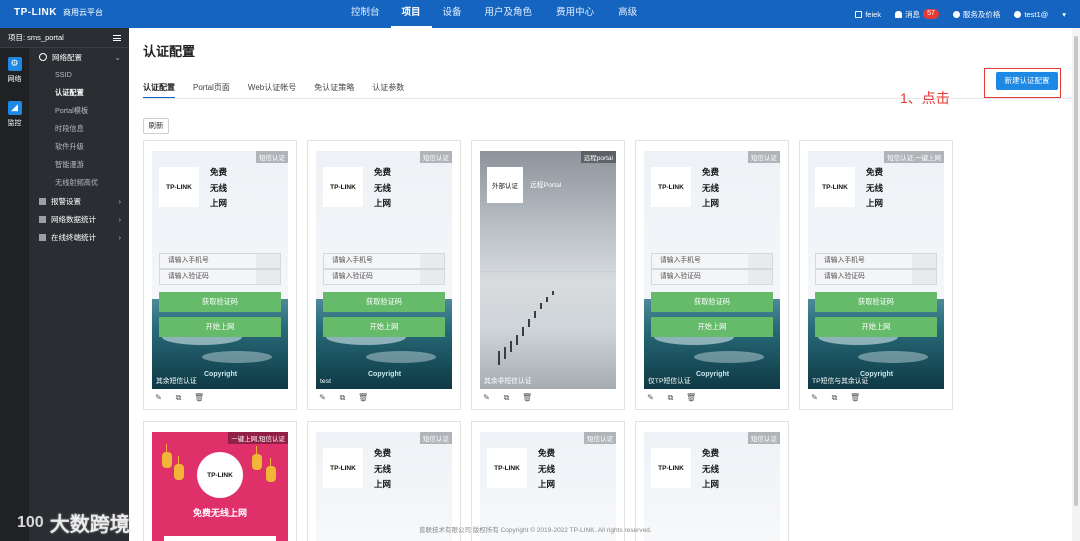 Image resolution: width=1080 pixels, height=541 pixels. What do you see at coordinates (976, 14) in the screenshot?
I see `service-pricing-link: 服务及价格` at bounding box center [976, 14].